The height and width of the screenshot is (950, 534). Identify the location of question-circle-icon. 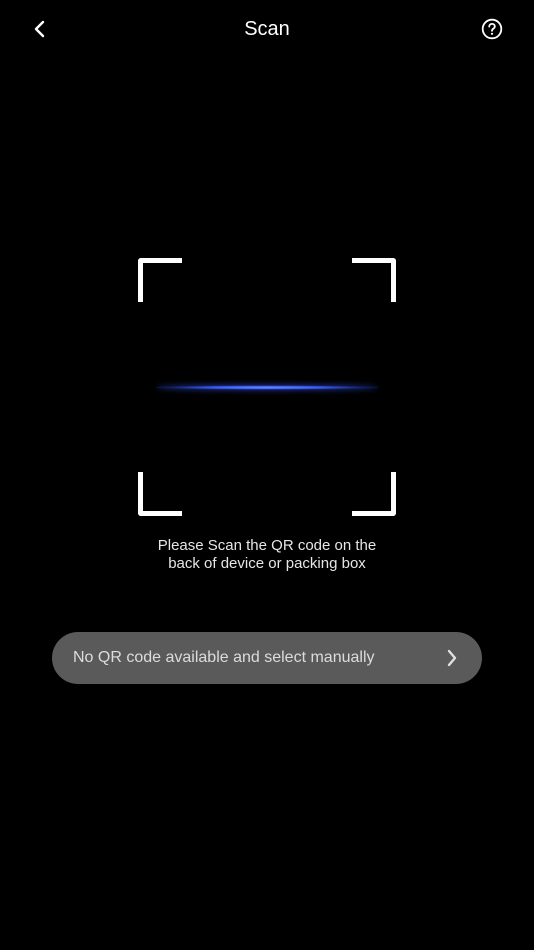
(492, 29).